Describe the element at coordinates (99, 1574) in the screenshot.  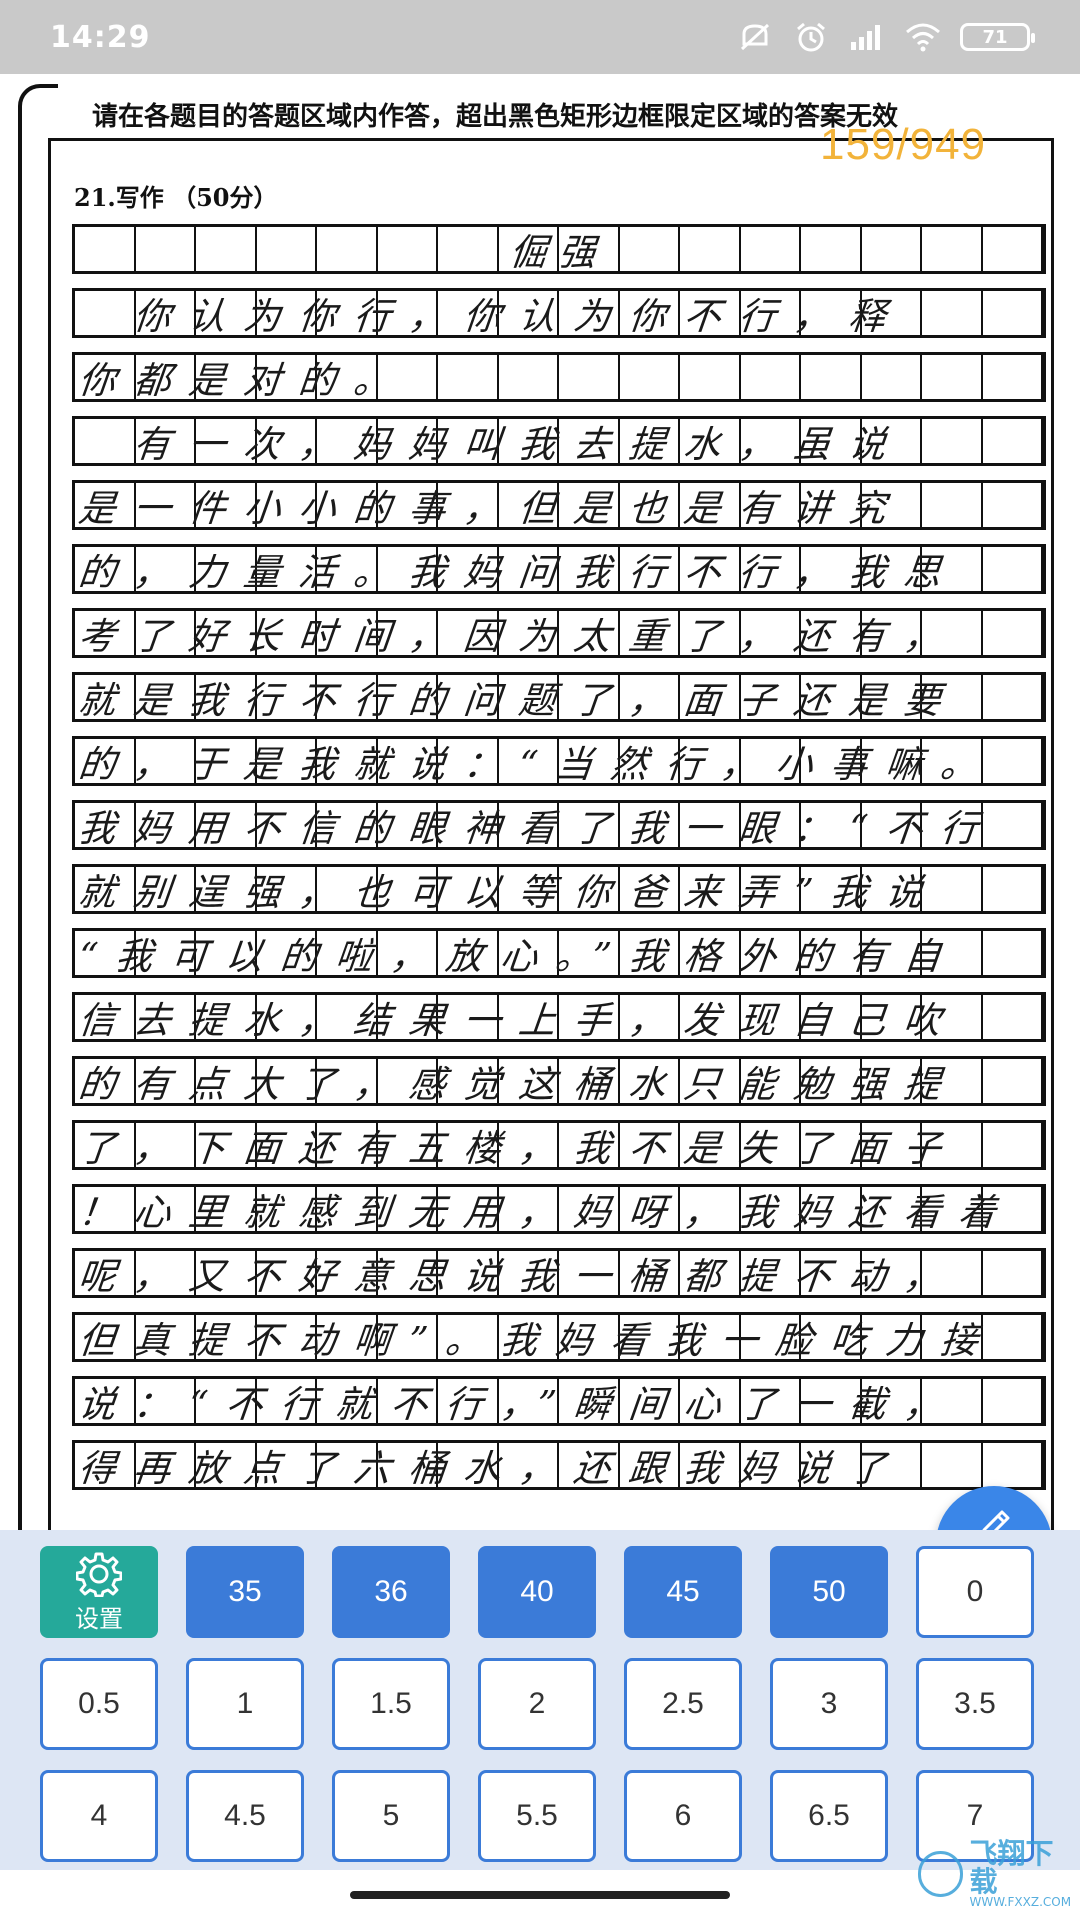
I see `gear-icon` at that location.